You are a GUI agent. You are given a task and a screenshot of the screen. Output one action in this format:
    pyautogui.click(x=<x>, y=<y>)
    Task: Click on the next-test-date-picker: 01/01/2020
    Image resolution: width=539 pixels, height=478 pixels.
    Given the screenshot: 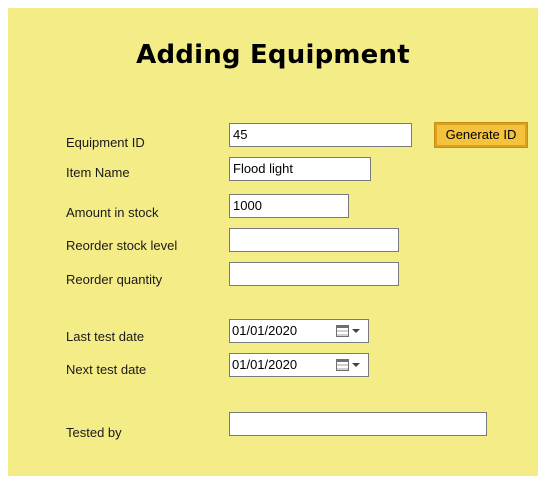 What is the action you would take?
    pyautogui.click(x=299, y=365)
    